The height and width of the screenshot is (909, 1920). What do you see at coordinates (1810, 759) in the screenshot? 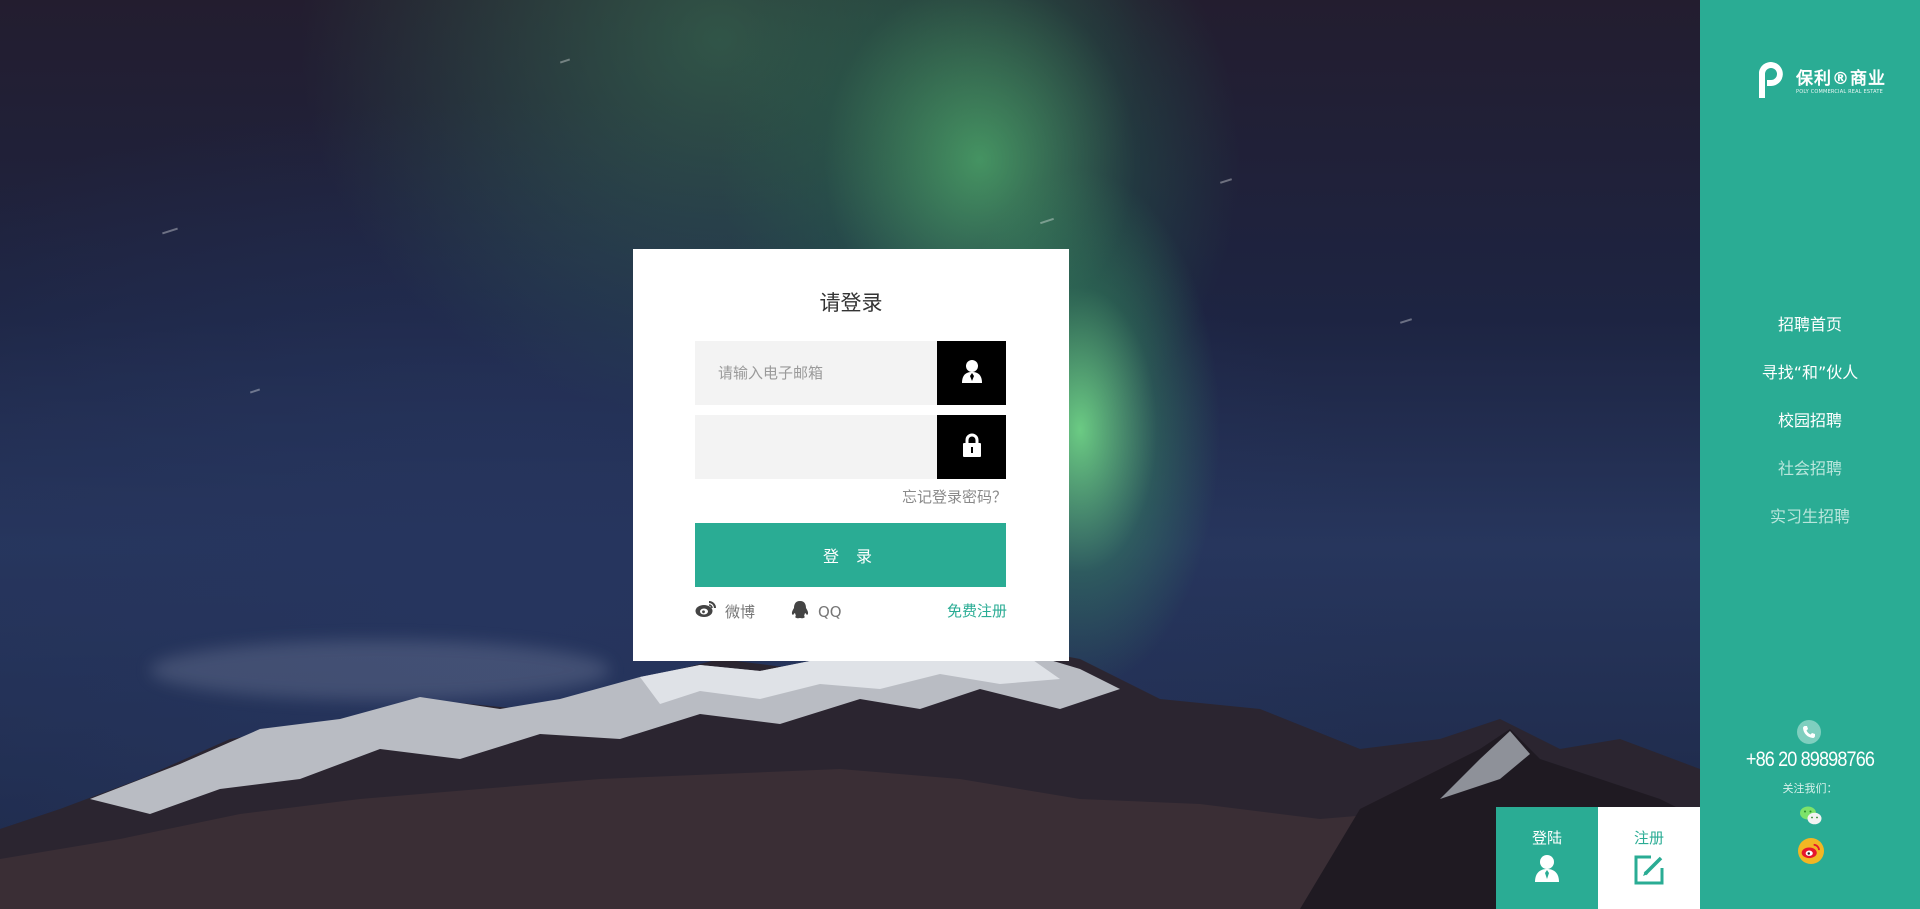
I see `phone-number: +86 20 89898766` at bounding box center [1810, 759].